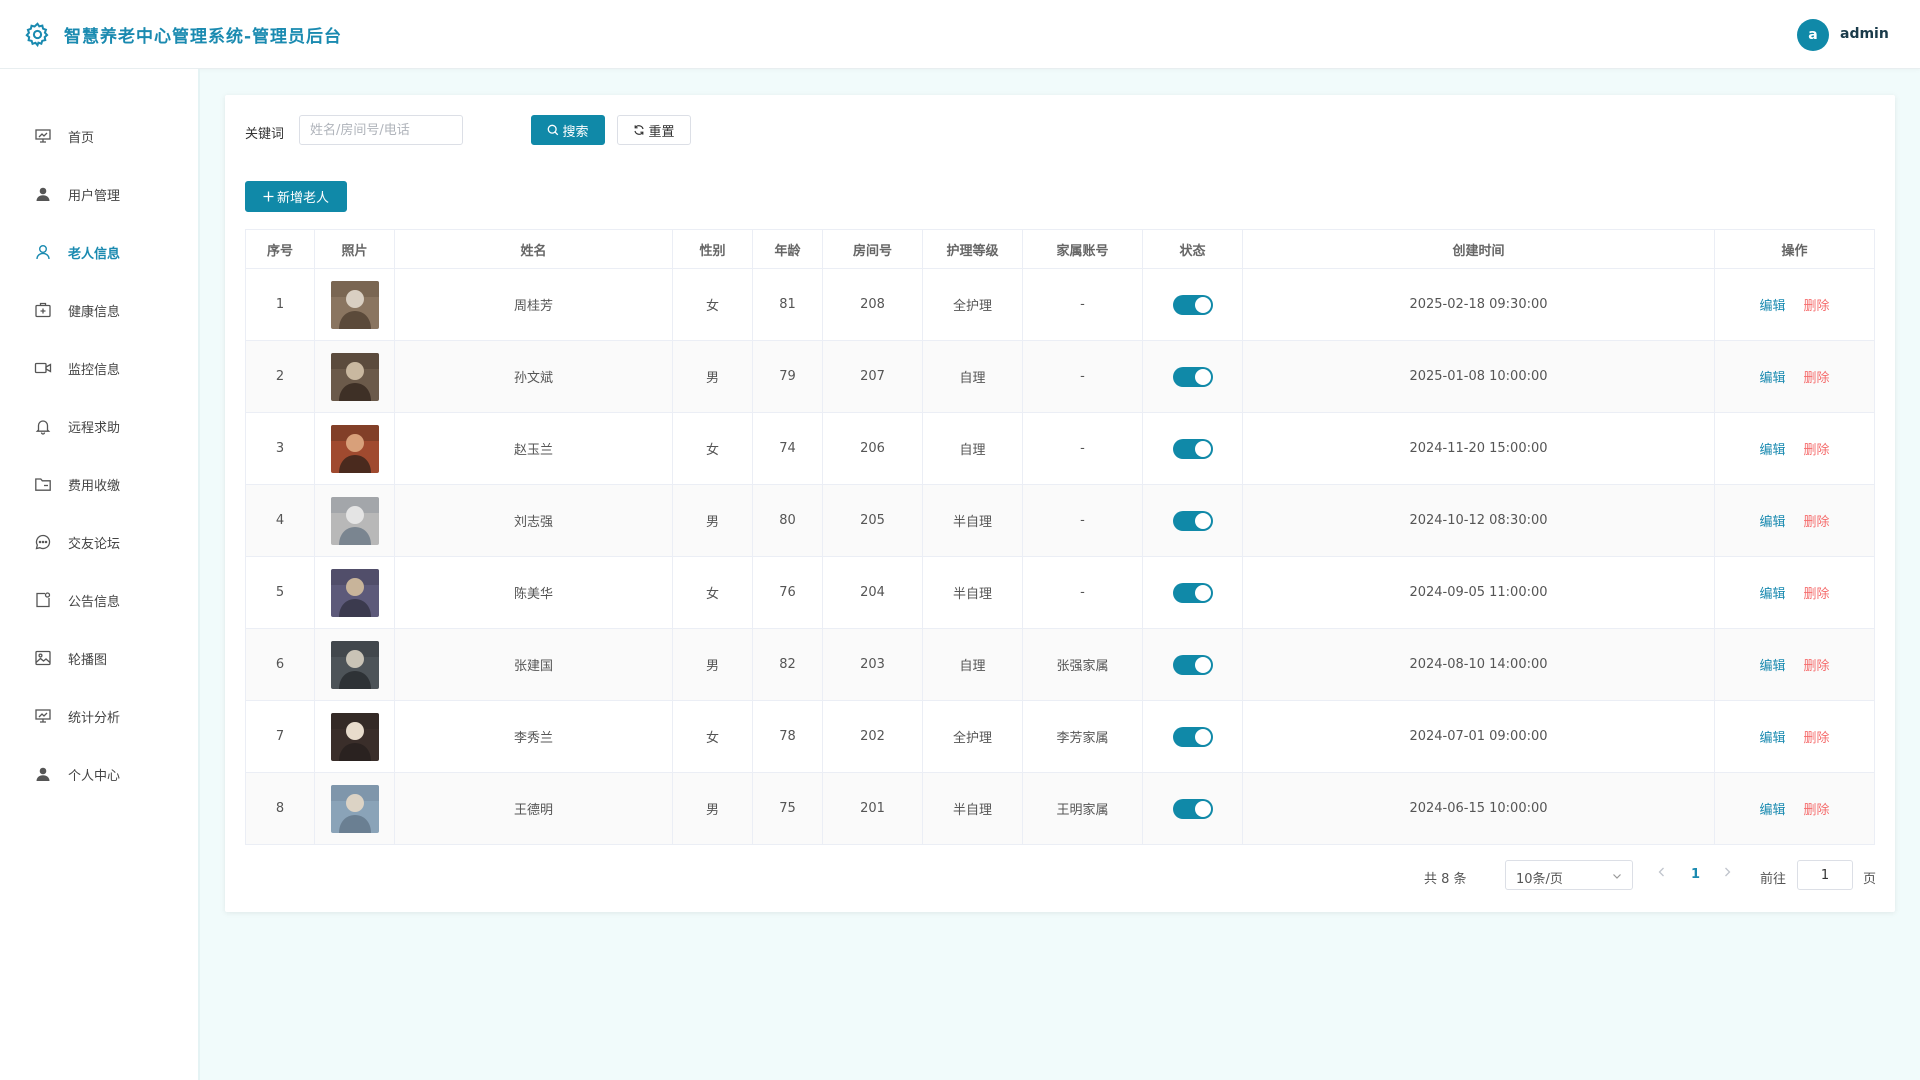 This screenshot has height=1080, width=1920. What do you see at coordinates (960, 34) in the screenshot?
I see `top-header: 智慧养老中心管理系统-管理员后台 a admin` at bounding box center [960, 34].